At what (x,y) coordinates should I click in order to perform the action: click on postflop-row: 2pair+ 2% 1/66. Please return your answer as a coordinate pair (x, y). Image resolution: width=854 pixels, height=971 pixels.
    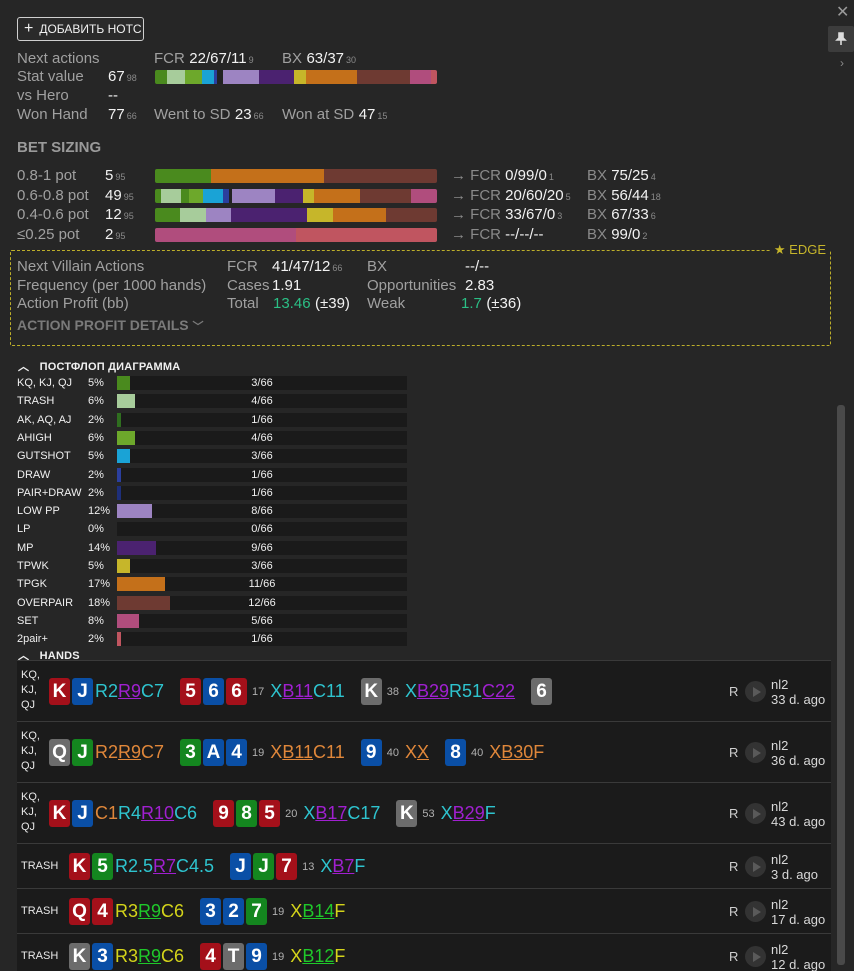
    Looking at the image, I should click on (212, 639).